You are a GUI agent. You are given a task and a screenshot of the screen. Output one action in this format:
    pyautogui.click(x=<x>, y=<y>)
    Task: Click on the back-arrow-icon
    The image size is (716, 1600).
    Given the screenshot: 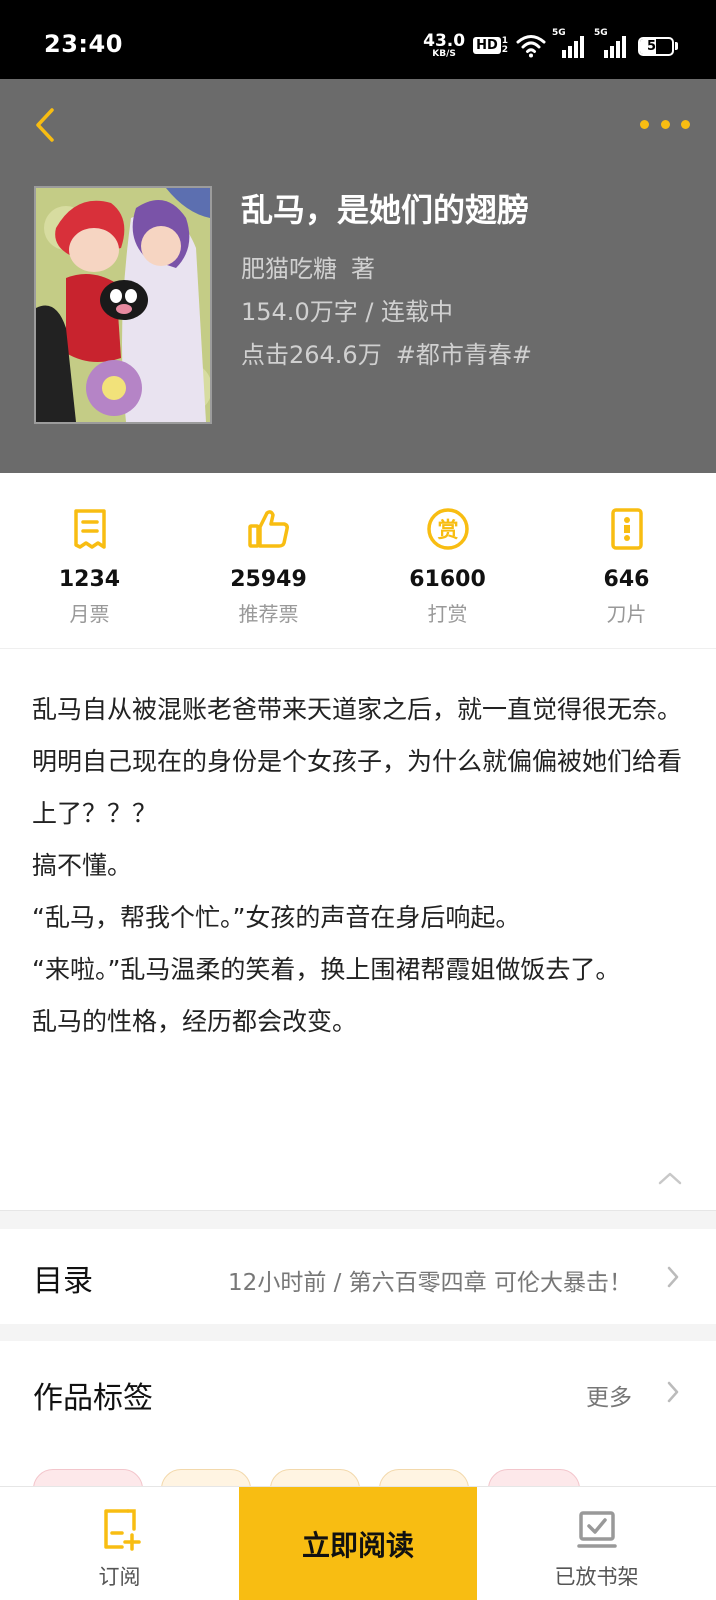 What is the action you would take?
    pyautogui.click(x=45, y=125)
    